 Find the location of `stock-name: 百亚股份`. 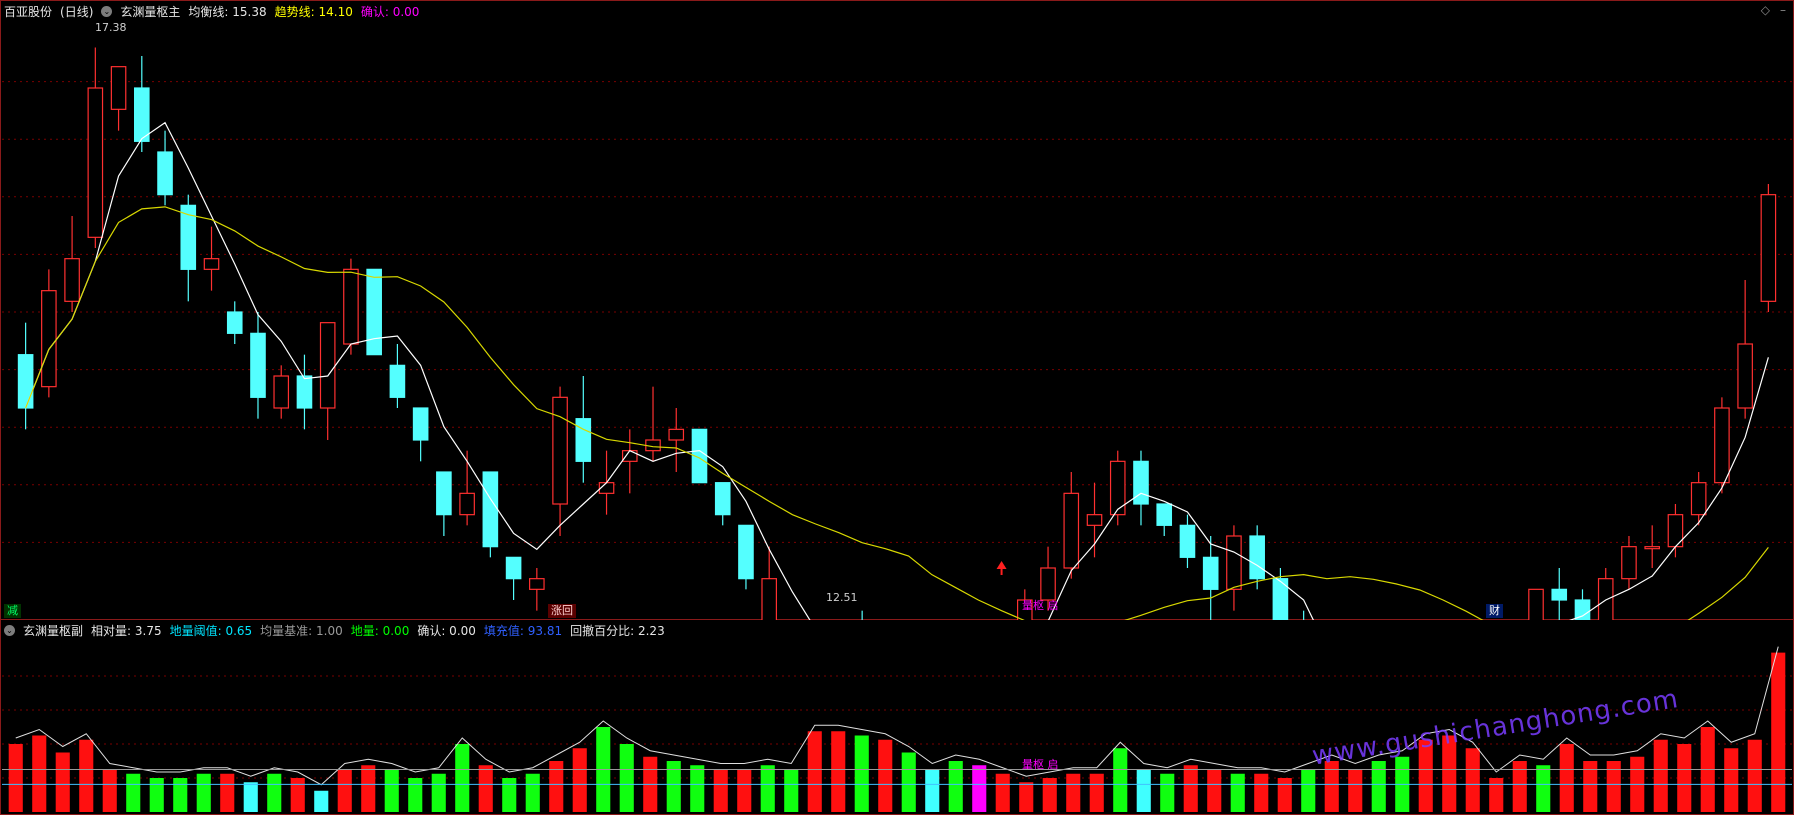

stock-name: 百亚股份 is located at coordinates (28, 11).